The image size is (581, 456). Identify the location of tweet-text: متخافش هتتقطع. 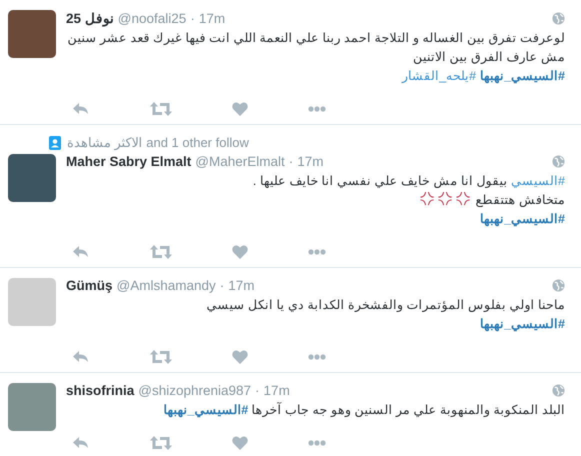
(519, 200).